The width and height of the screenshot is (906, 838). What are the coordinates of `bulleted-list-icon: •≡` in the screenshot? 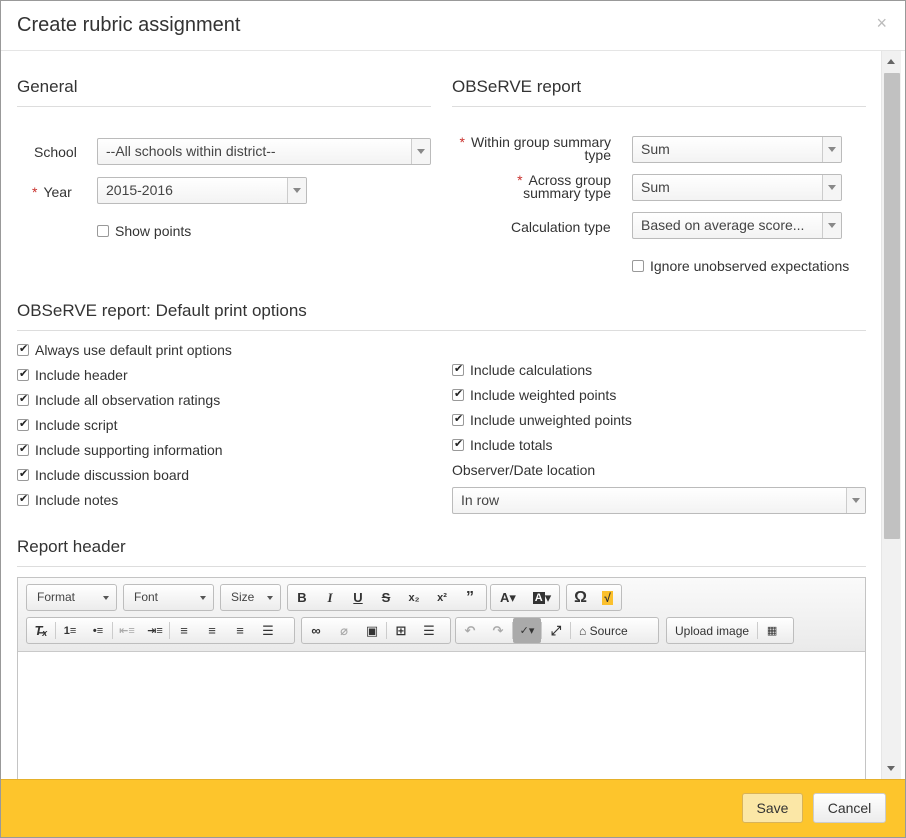 It's located at (98, 630).